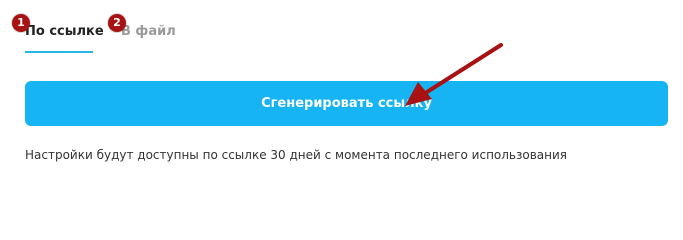 The image size is (683, 240). I want to click on active-tab-indicator, so click(59, 52).